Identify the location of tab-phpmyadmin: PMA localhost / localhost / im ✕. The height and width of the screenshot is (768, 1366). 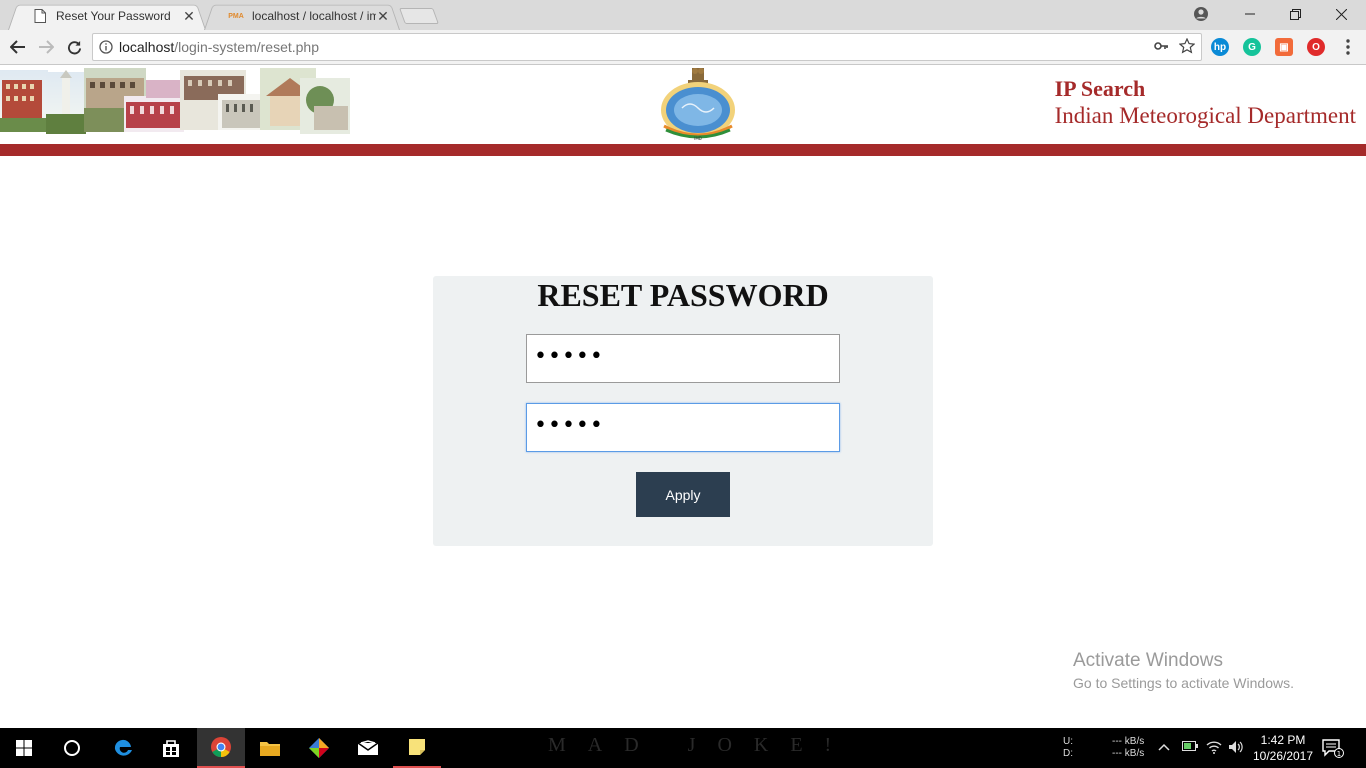
(302, 16).